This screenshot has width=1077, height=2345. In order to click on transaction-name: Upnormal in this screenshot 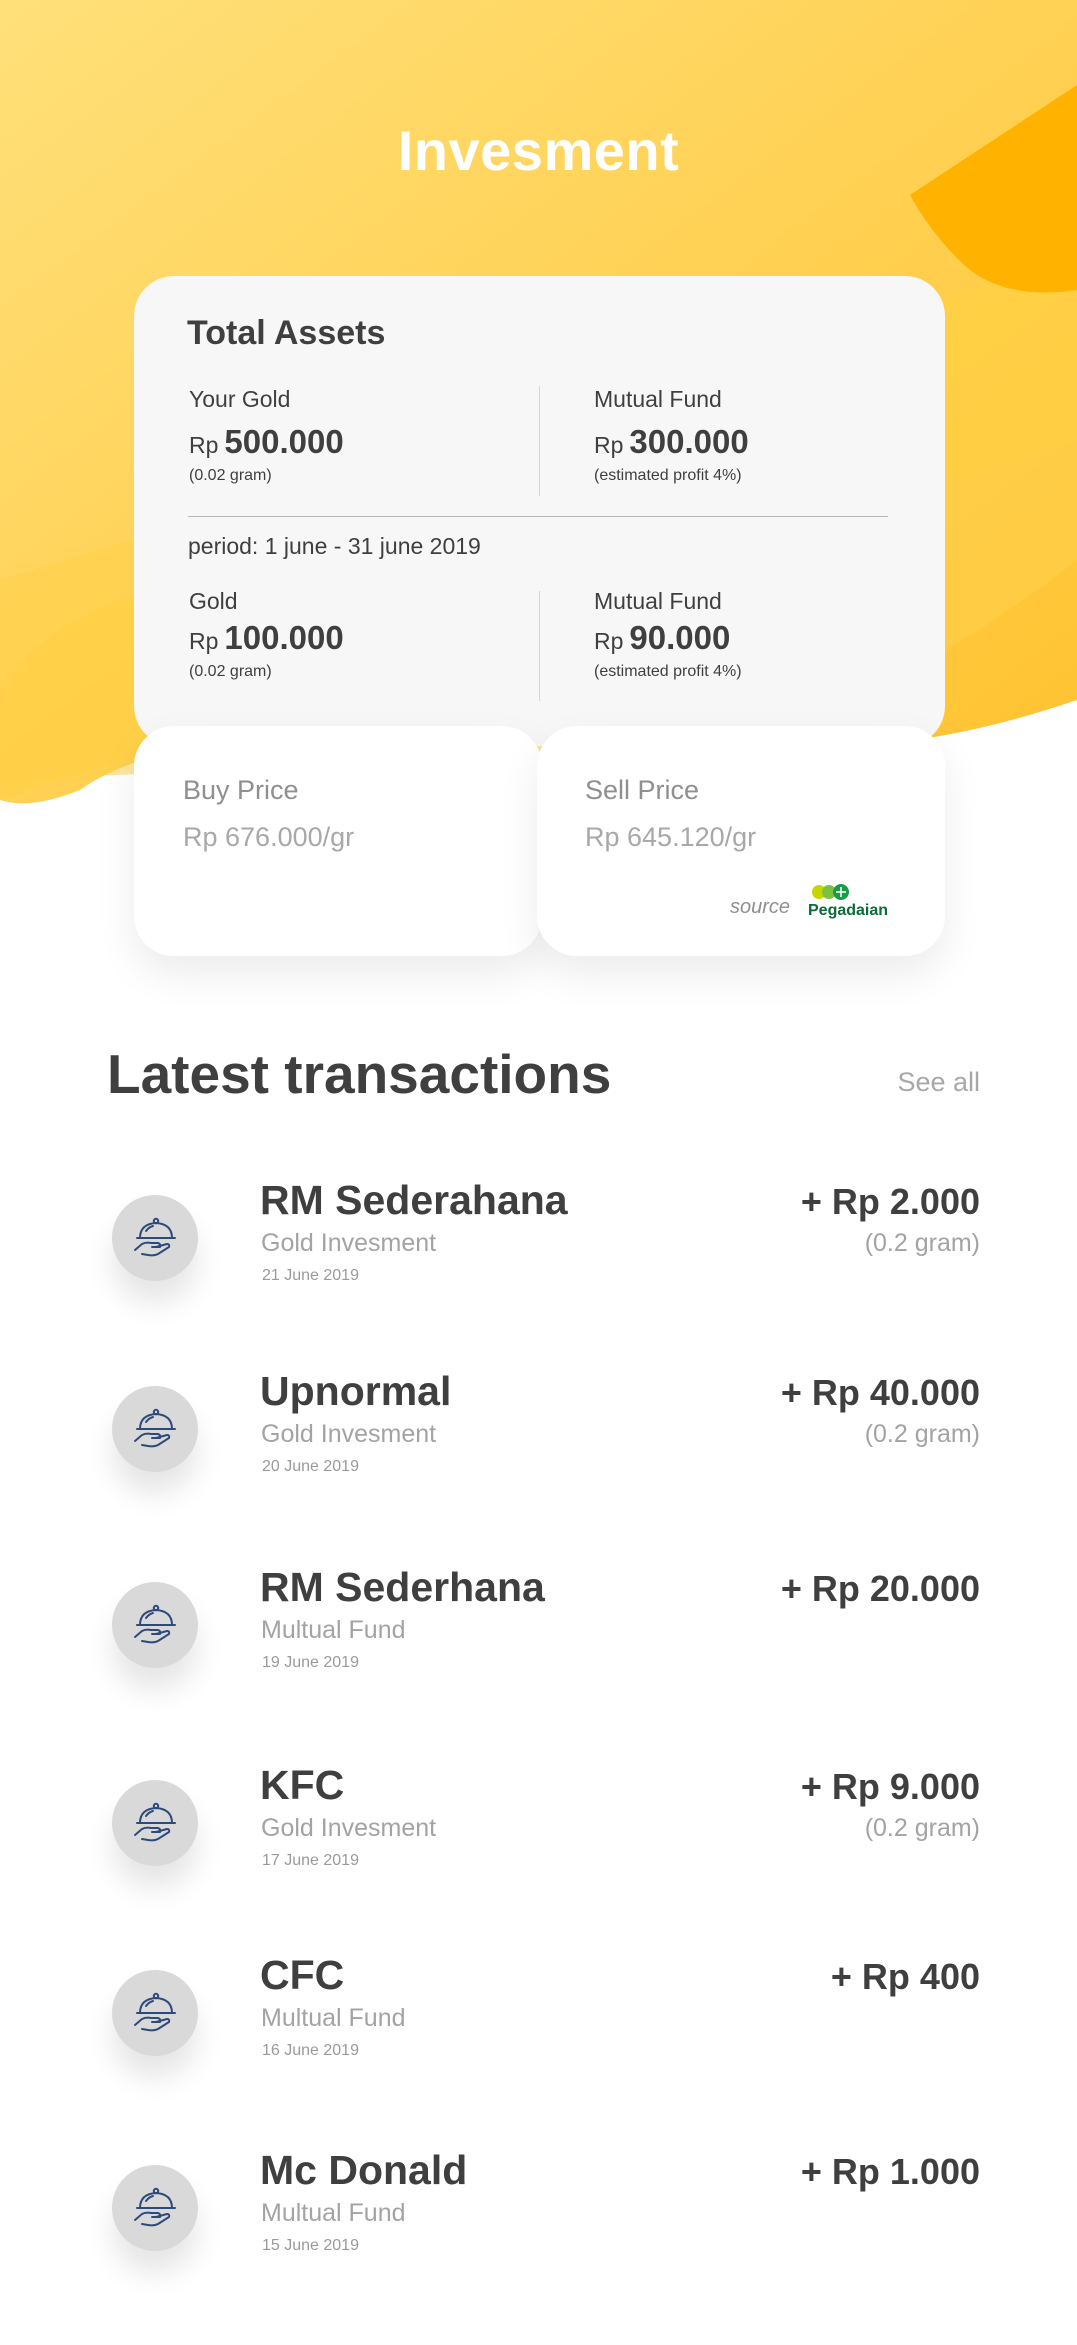, I will do `click(356, 1391)`.